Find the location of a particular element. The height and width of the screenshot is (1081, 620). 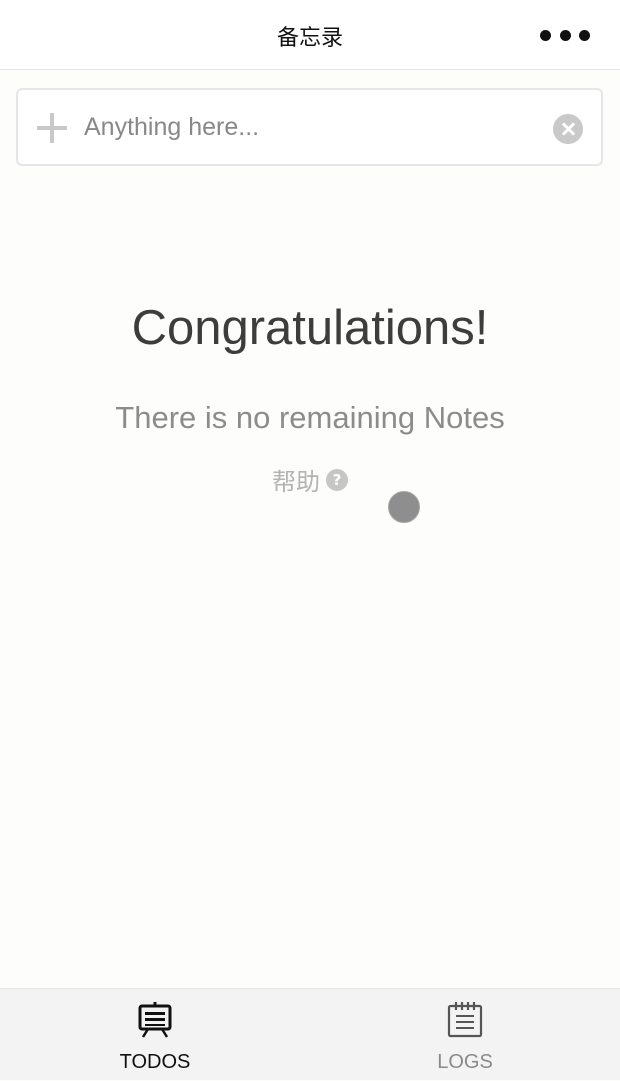

touch-indicator is located at coordinates (404, 507).